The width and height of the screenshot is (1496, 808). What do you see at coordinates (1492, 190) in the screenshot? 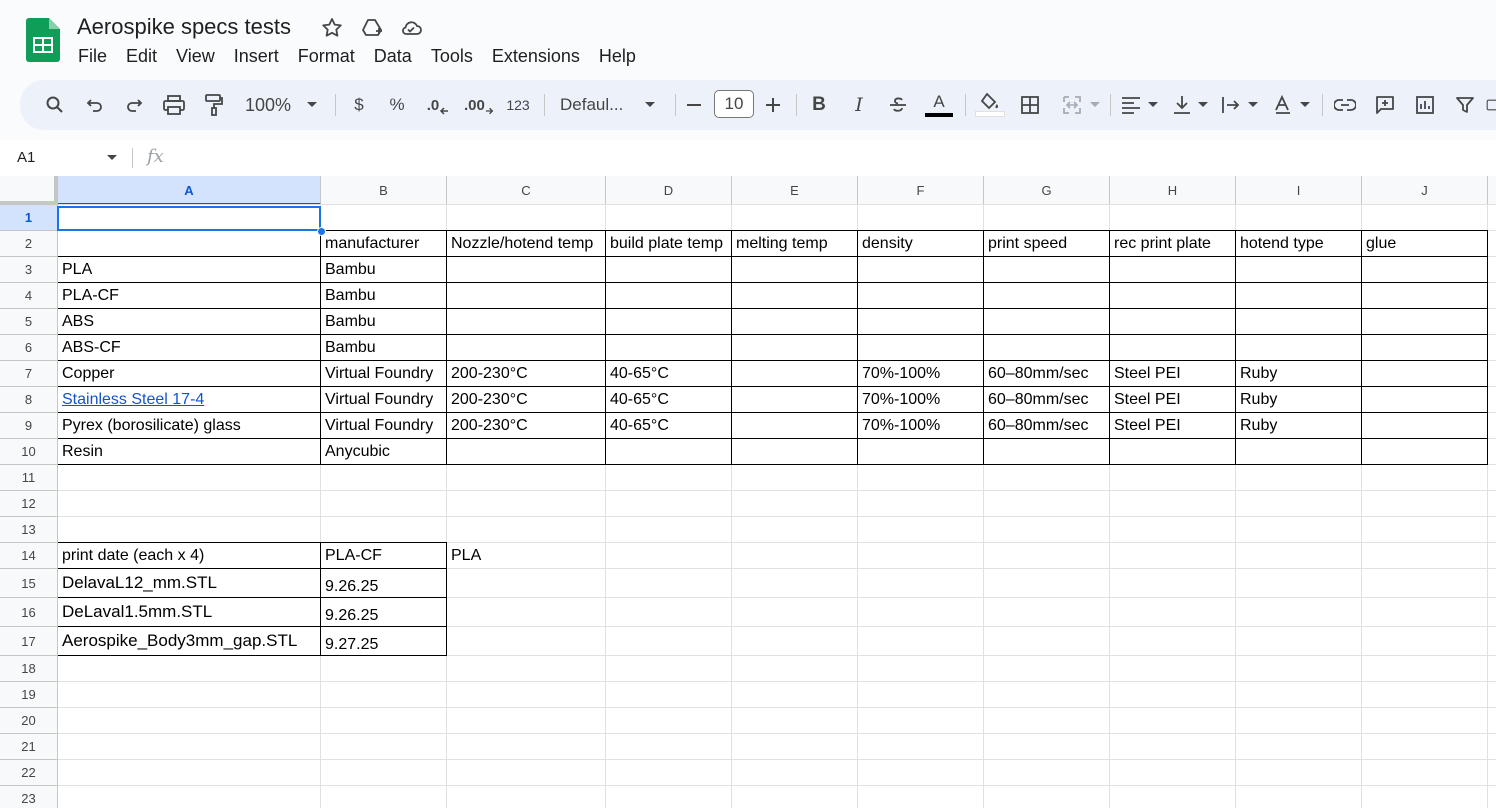
I see `column-header-partial` at bounding box center [1492, 190].